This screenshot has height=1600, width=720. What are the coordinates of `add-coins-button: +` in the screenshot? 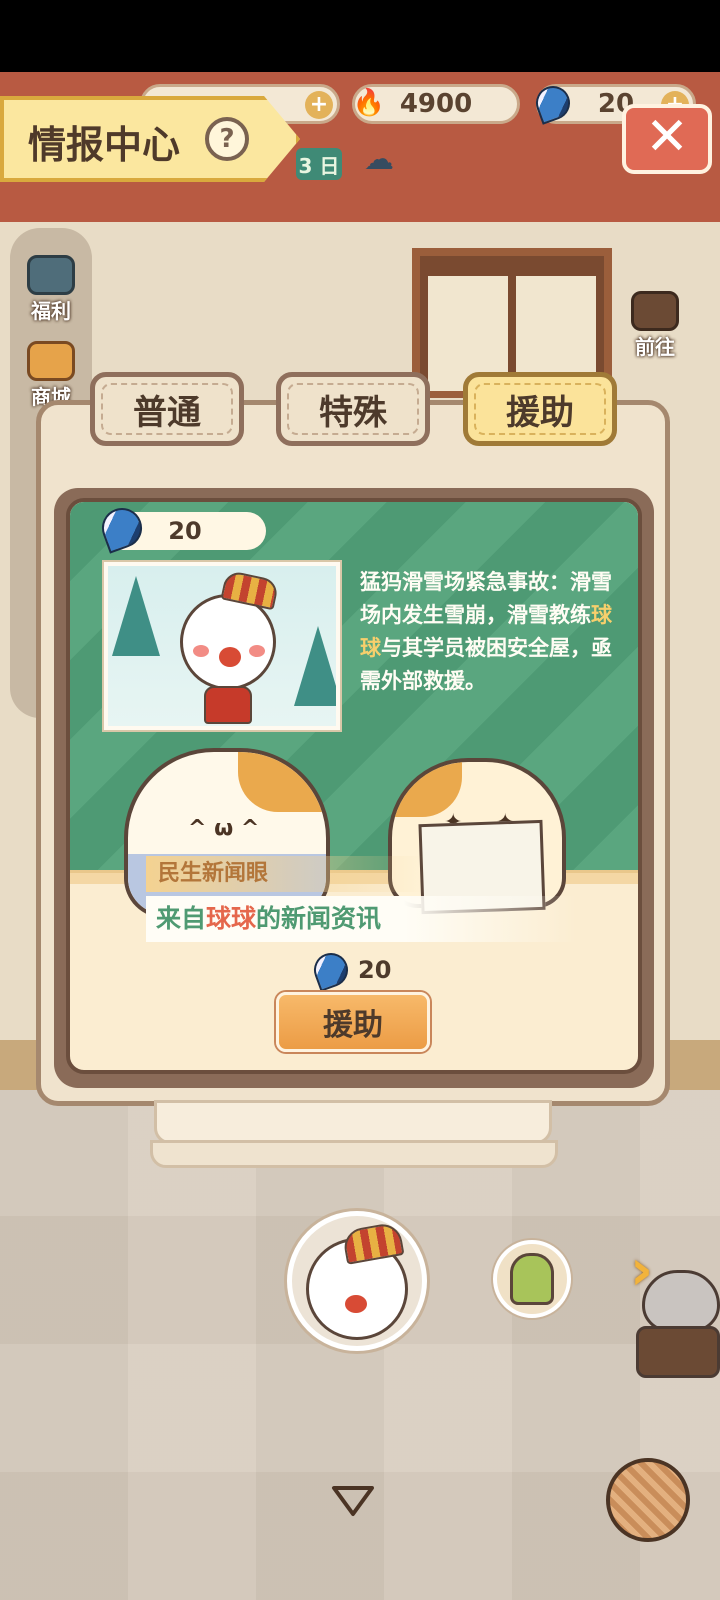 It's located at (319, 105).